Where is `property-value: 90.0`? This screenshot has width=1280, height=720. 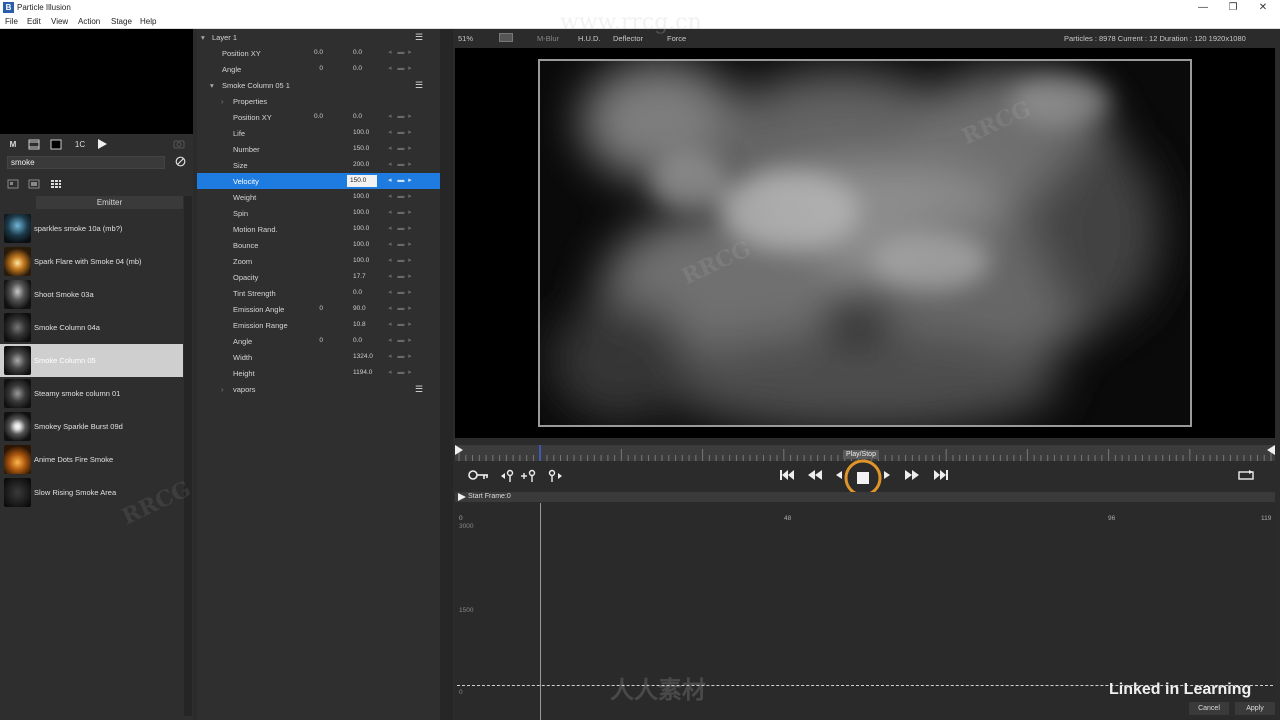
property-value: 90.0 is located at coordinates (360, 308).